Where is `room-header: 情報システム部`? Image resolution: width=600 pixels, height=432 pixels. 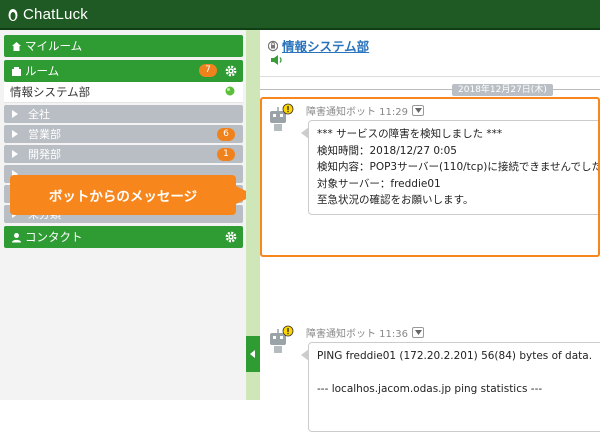
room-header: 情報システム部 is located at coordinates (318, 45).